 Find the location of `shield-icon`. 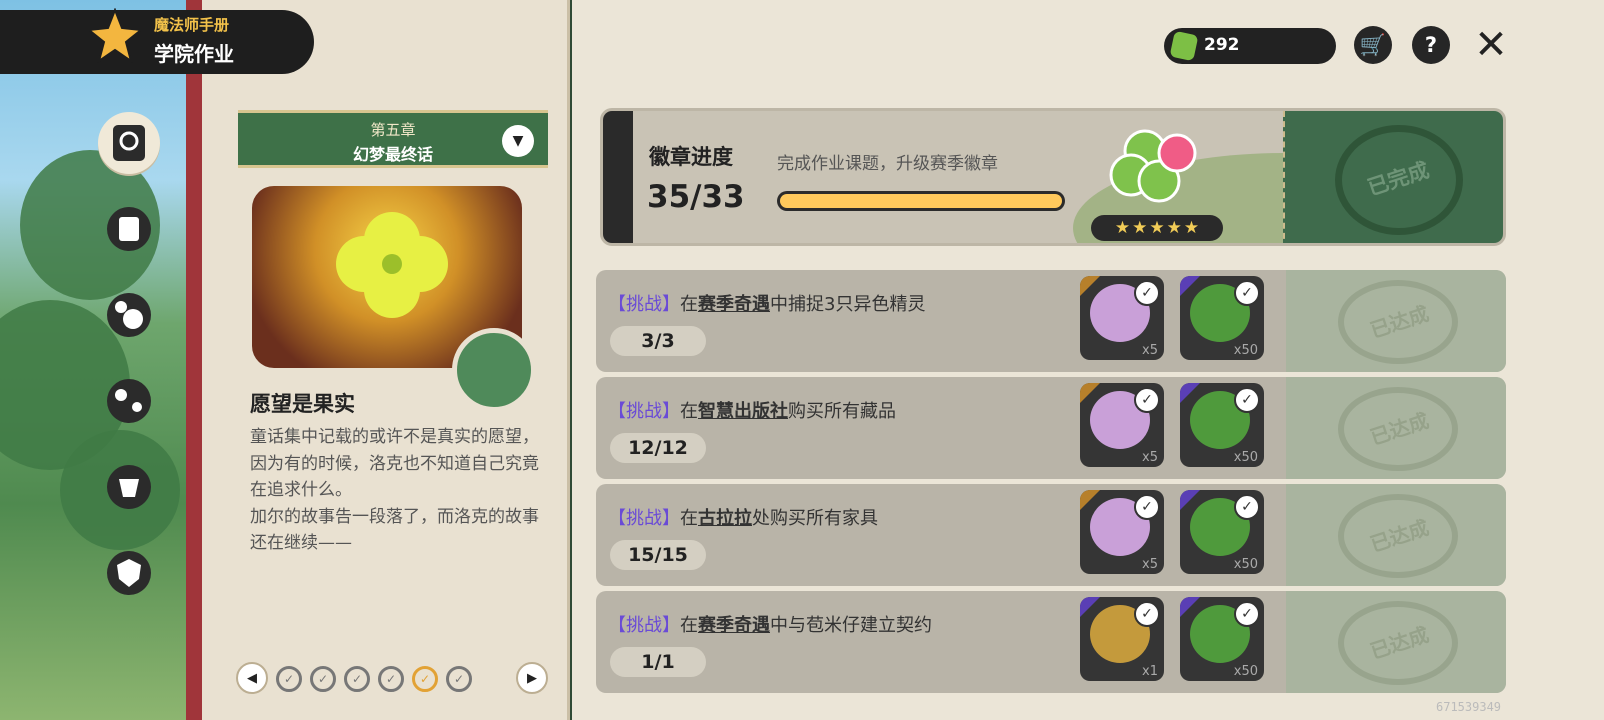

shield-icon is located at coordinates (129, 573).